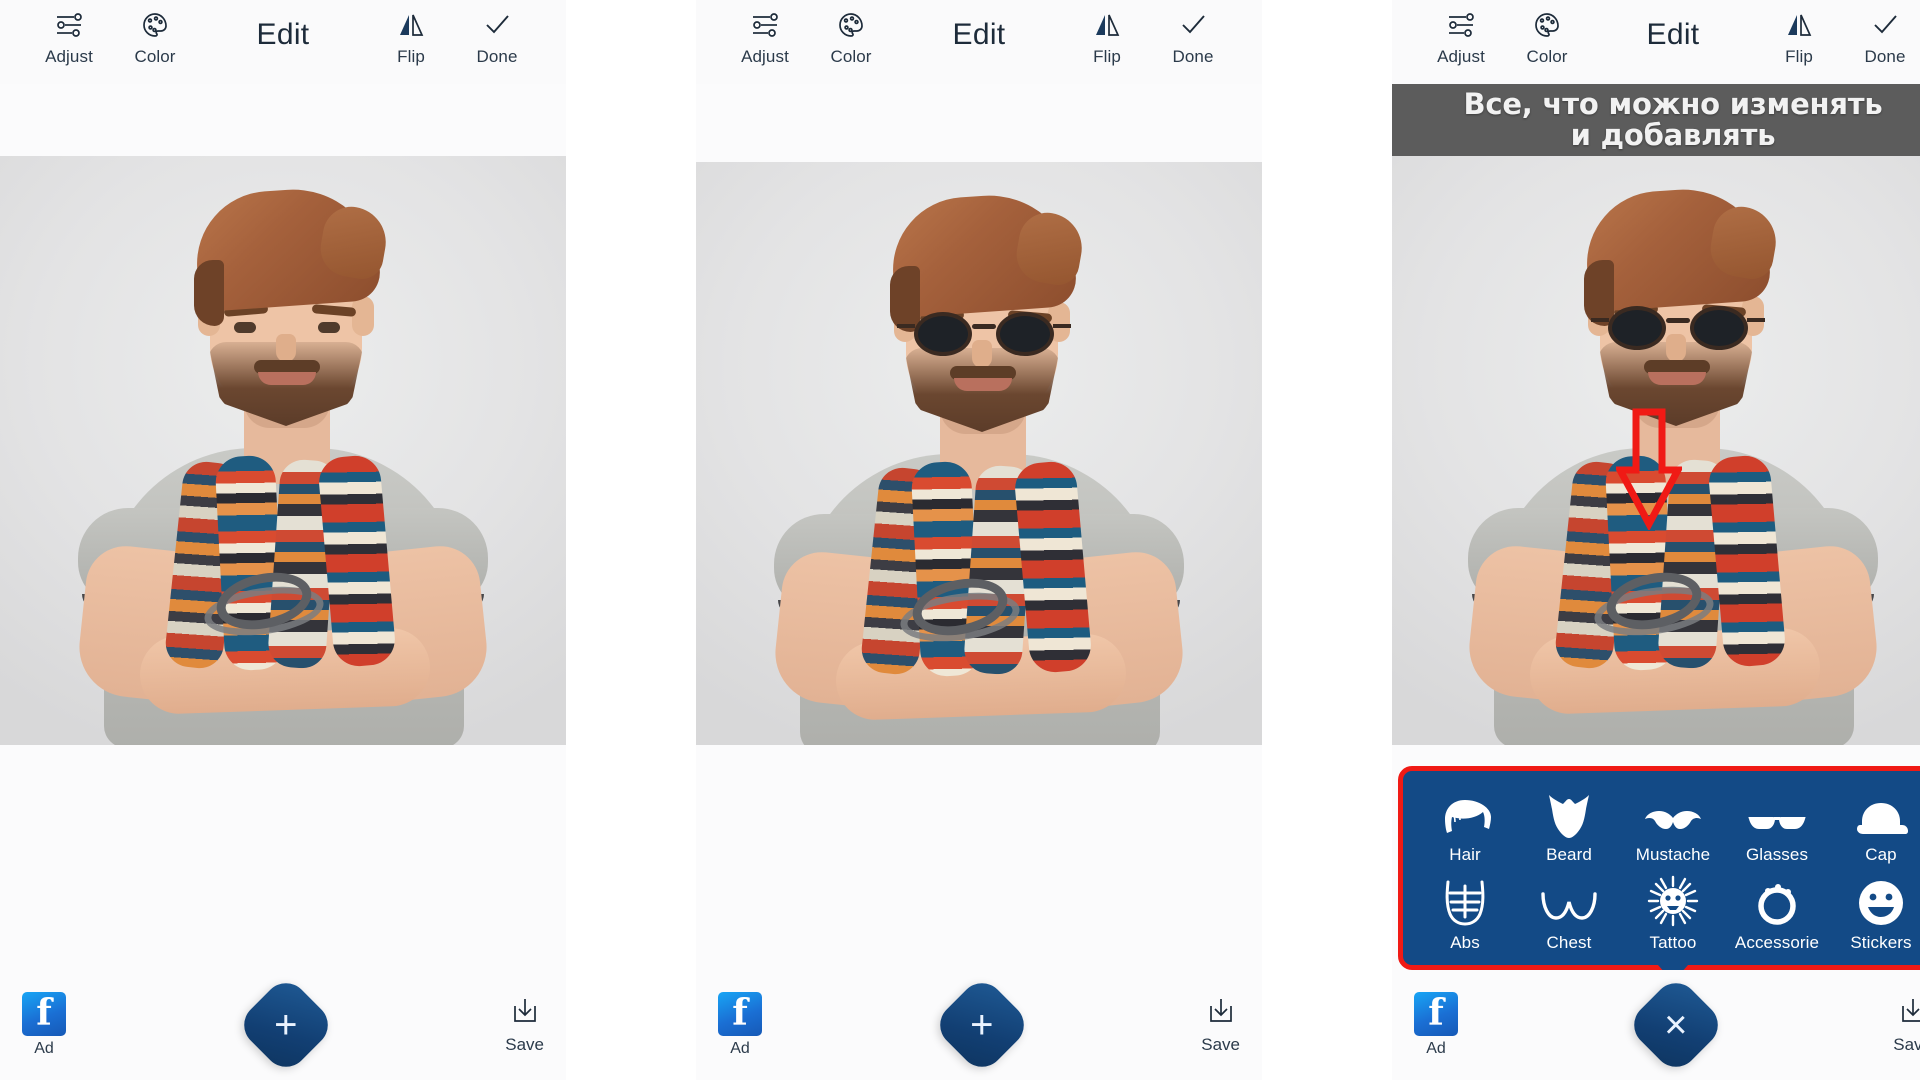 The width and height of the screenshot is (1920, 1080). Describe the element at coordinates (1678, 328) in the screenshot. I see `sunglasses-overlay` at that location.